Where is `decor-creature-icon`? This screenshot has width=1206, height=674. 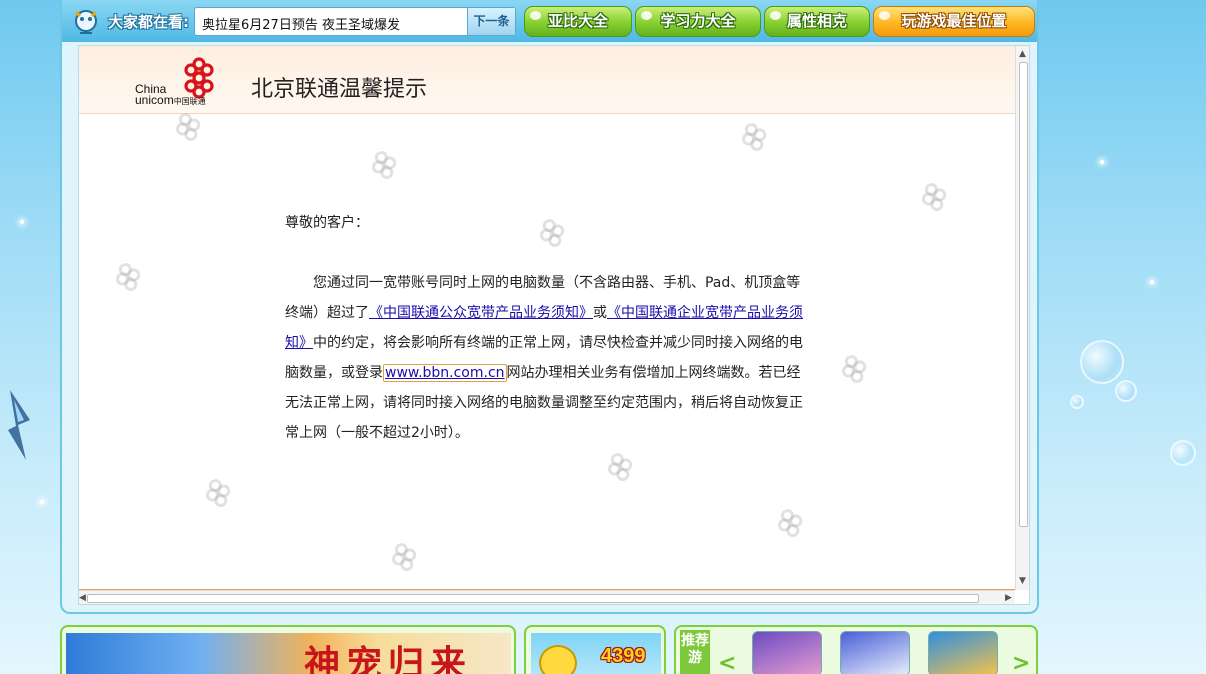 decor-creature-icon is located at coordinates (19, 425).